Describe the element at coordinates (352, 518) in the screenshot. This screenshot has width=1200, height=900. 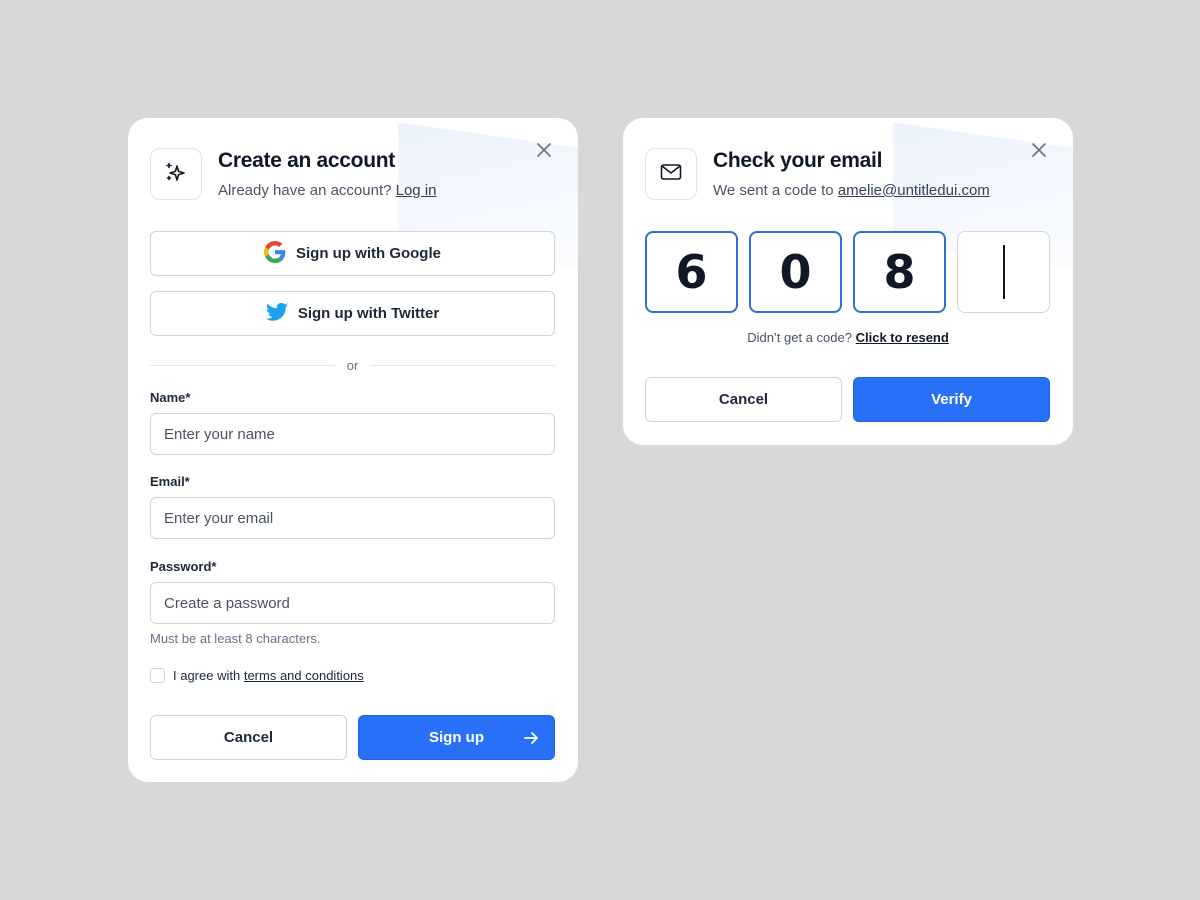
I see `email-field` at that location.